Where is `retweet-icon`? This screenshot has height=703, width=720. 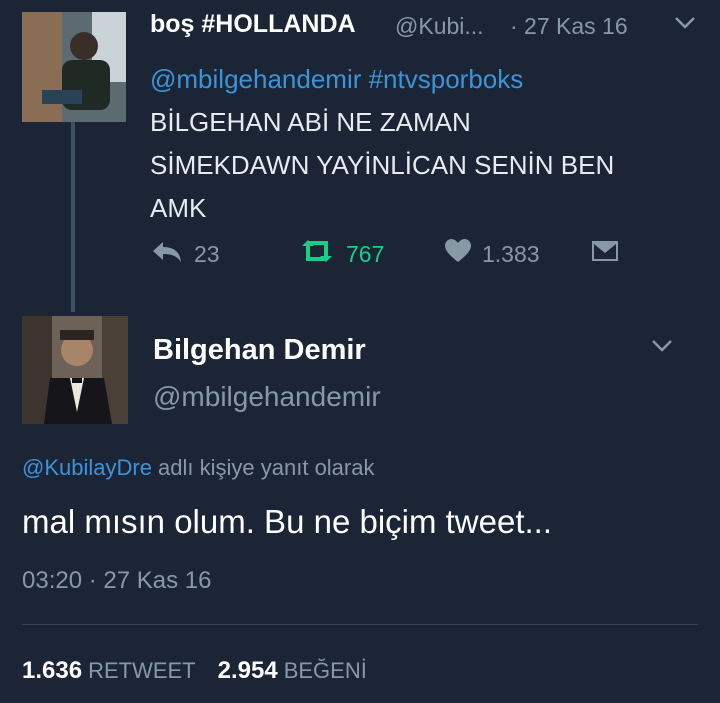
retweet-icon is located at coordinates (322, 254).